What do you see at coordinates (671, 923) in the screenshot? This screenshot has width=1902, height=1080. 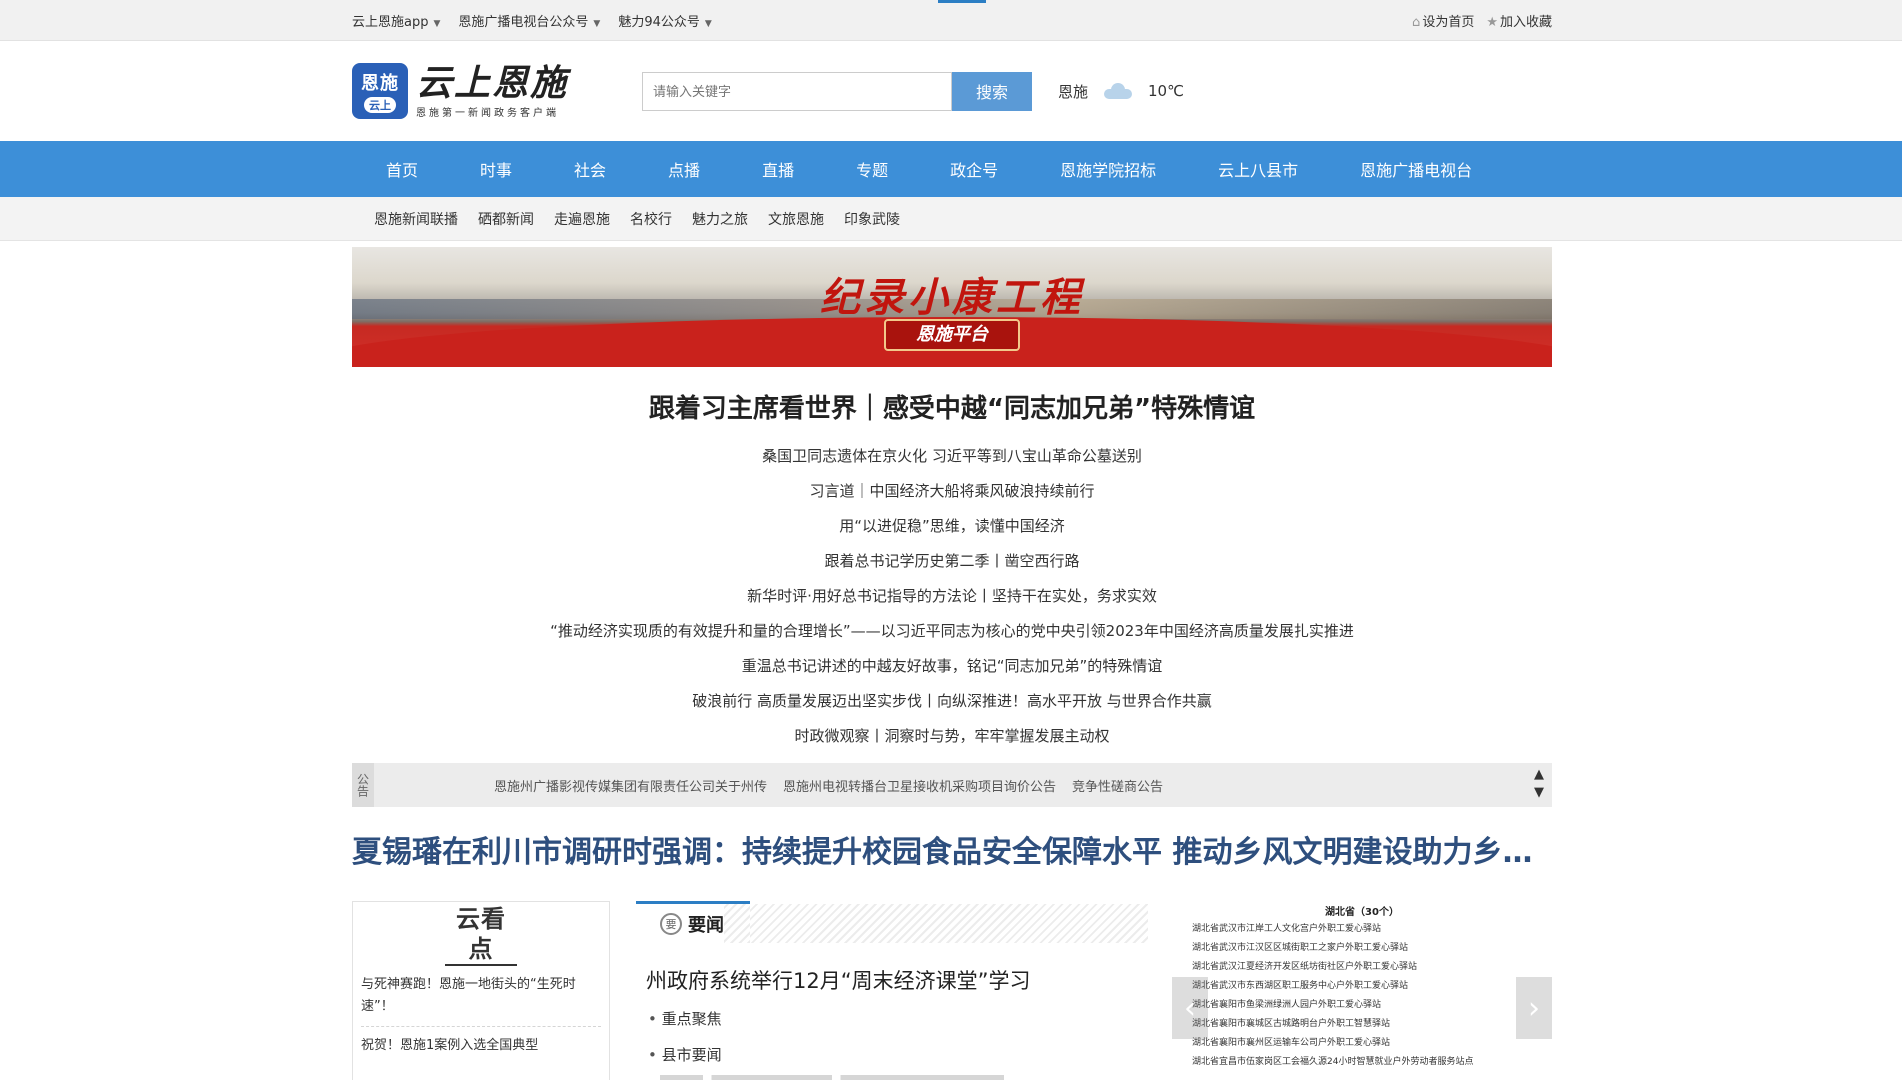 I see `news-icon: 要` at bounding box center [671, 923].